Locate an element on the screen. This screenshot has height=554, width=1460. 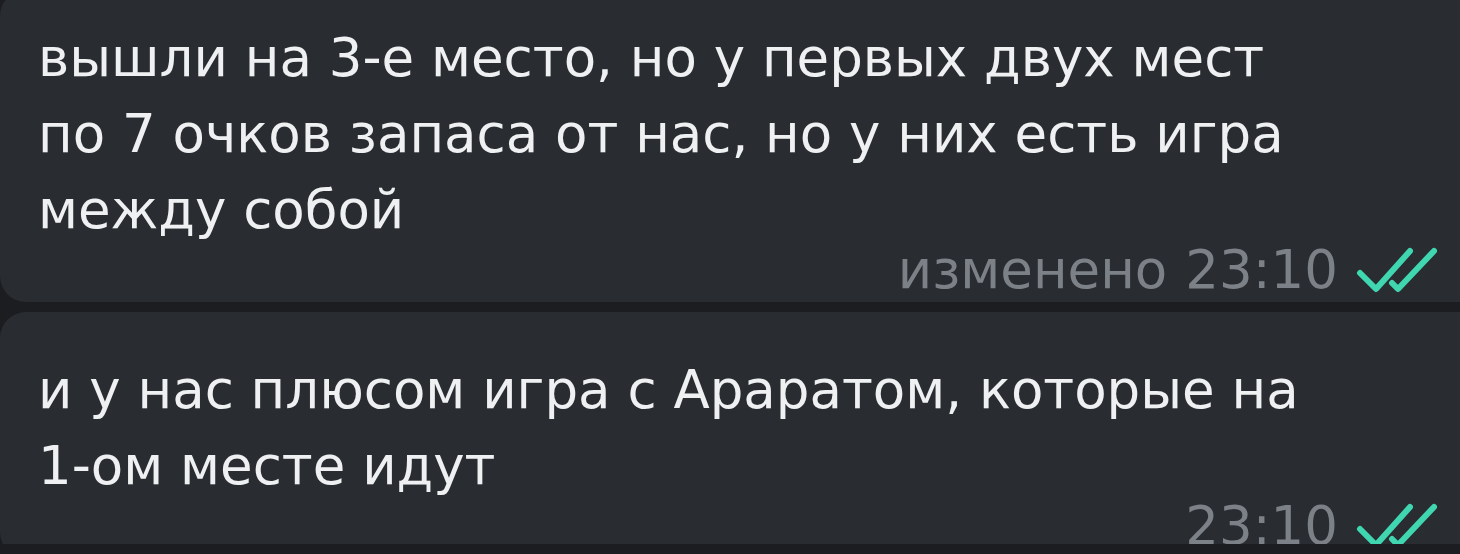
edited-label: изменено is located at coordinates (1032, 270).